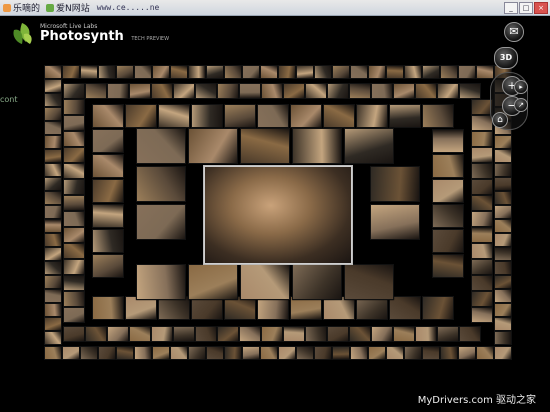 The width and height of the screenshot is (550, 412). Describe the element at coordinates (521, 87) in the screenshot. I see `next-arrow-icon: ▸` at that location.